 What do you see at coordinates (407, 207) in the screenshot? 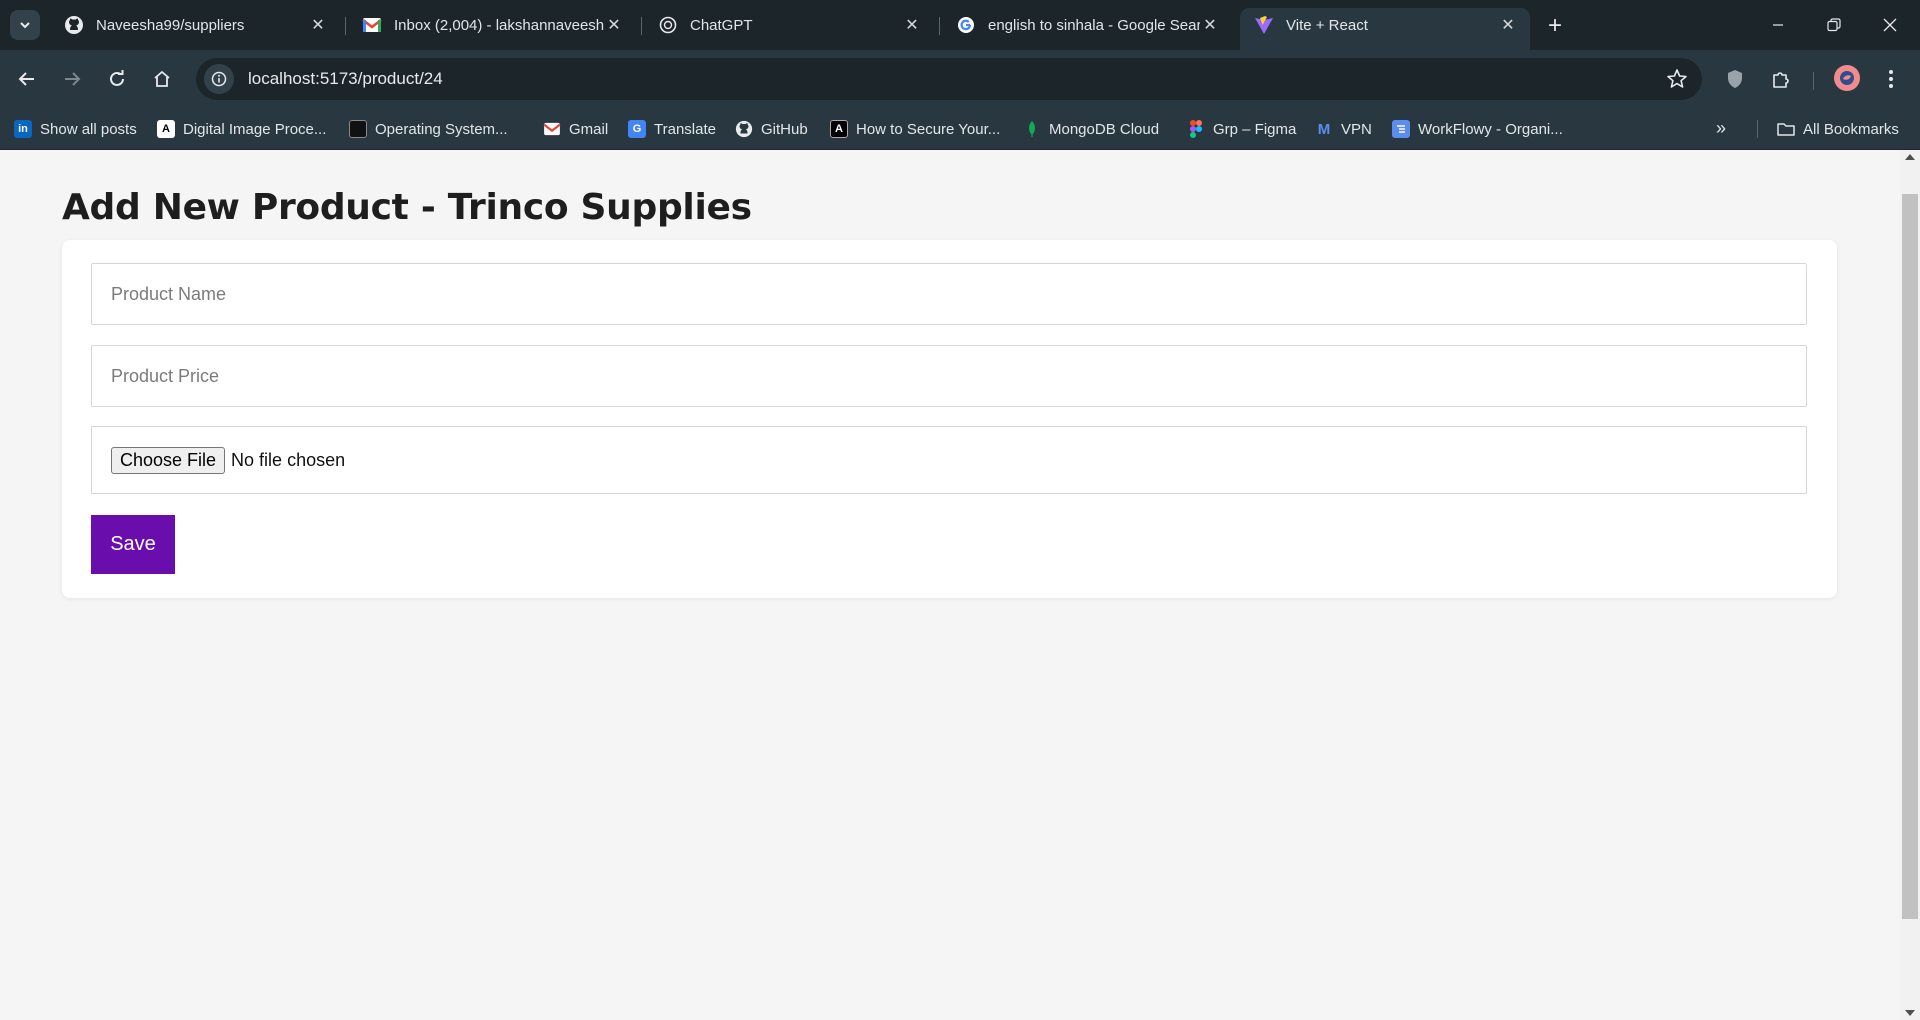
I see `page-title: Add New Product - Trinco Supplies` at bounding box center [407, 207].